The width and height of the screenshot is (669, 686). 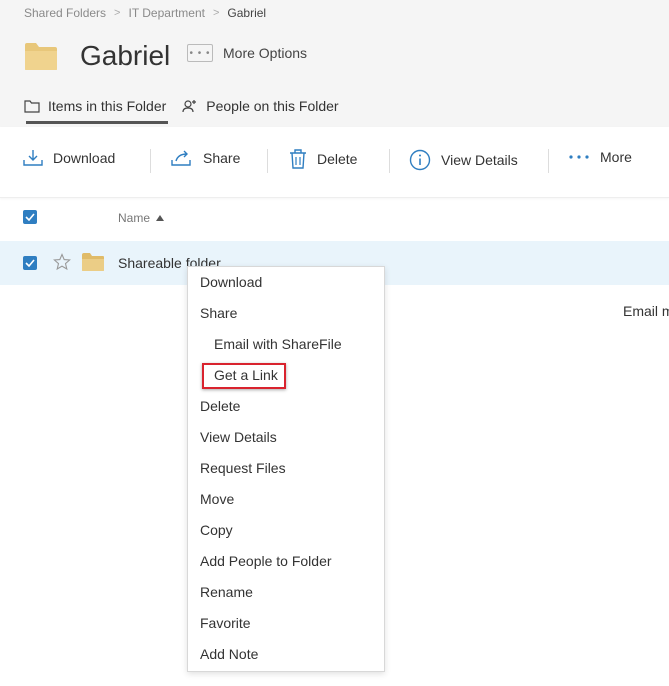 I want to click on breadcrumb: Shared Folders > IT Department > Gabriel, so click(x=145, y=13).